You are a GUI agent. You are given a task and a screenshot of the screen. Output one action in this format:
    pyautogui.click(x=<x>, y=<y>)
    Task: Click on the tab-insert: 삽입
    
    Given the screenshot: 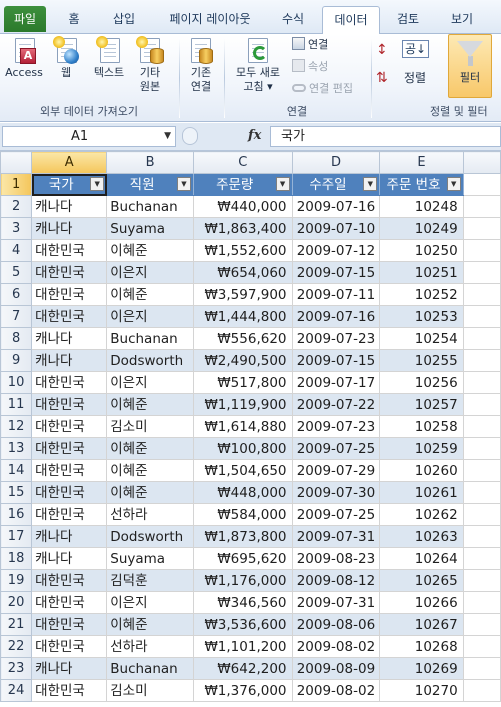 What is the action you would take?
    pyautogui.click(x=124, y=20)
    